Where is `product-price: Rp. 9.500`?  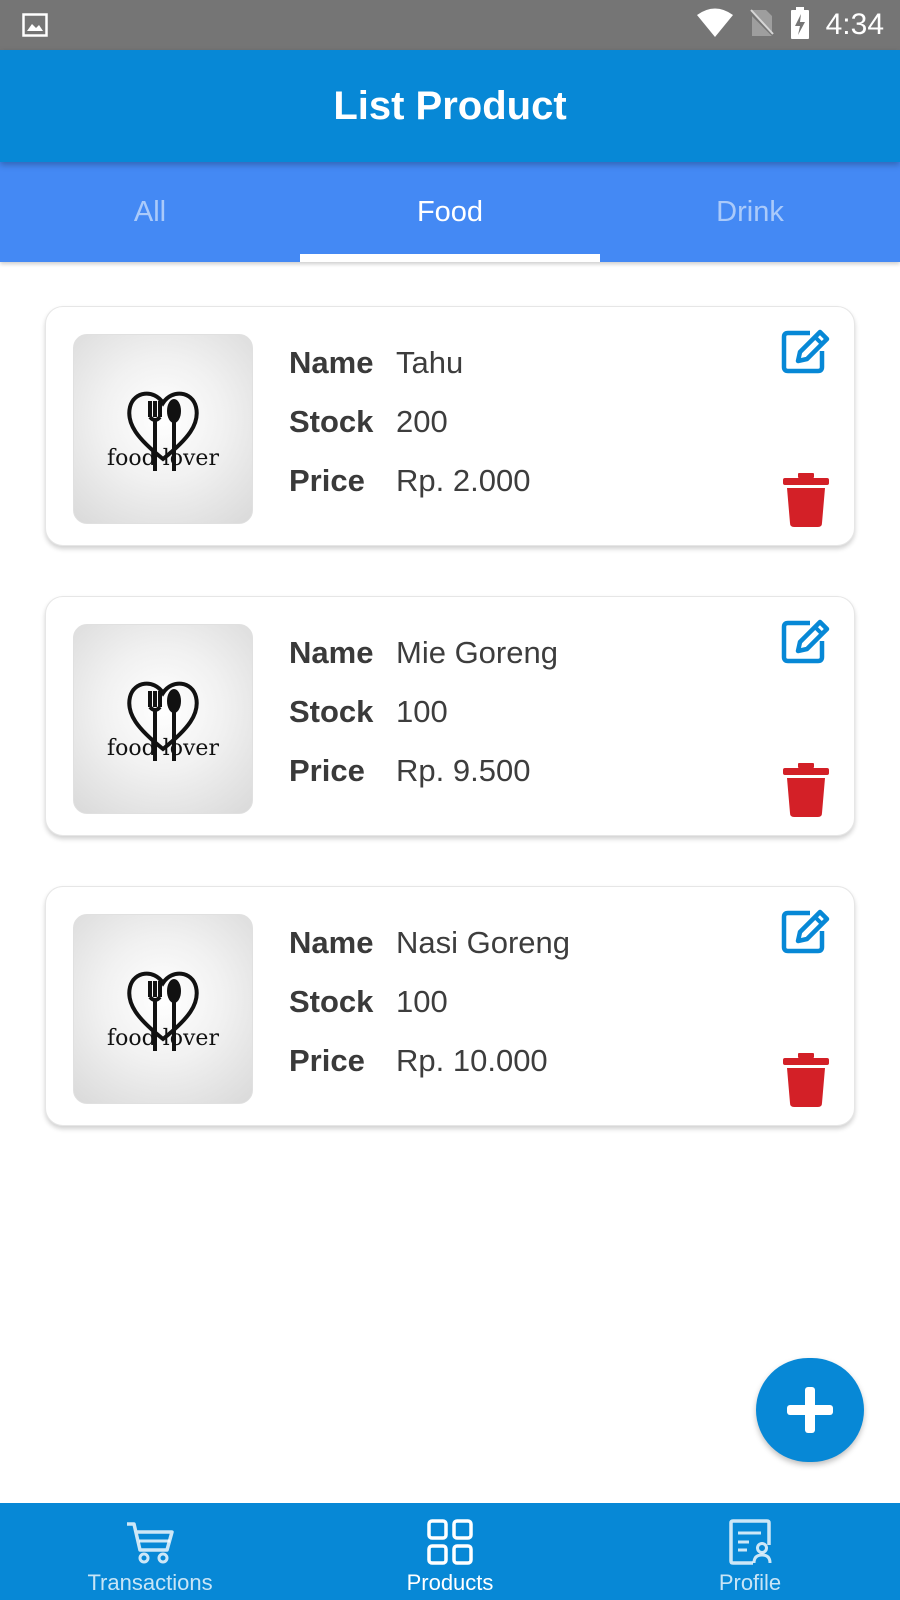 product-price: Rp. 9.500 is located at coordinates (463, 770).